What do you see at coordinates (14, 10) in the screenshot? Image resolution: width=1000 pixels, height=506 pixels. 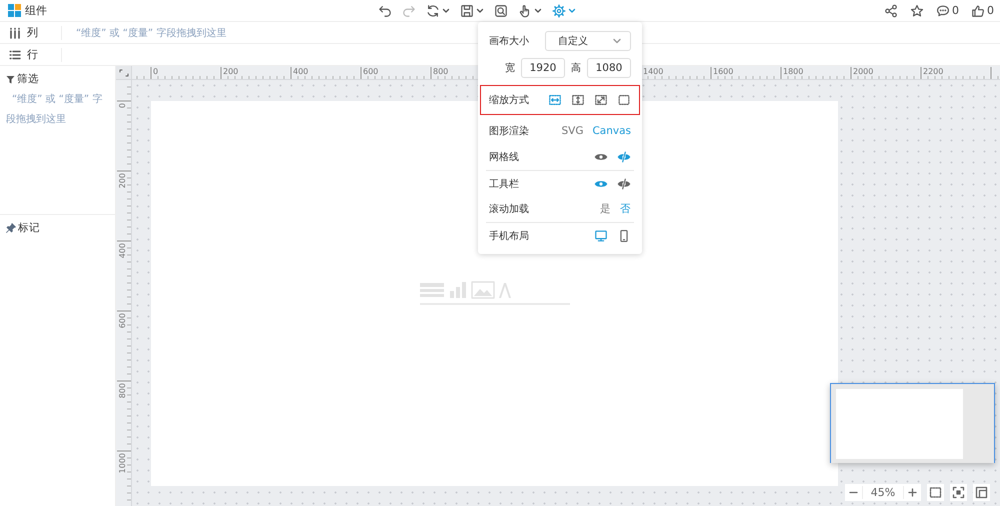 I see `app-logo-icon` at bounding box center [14, 10].